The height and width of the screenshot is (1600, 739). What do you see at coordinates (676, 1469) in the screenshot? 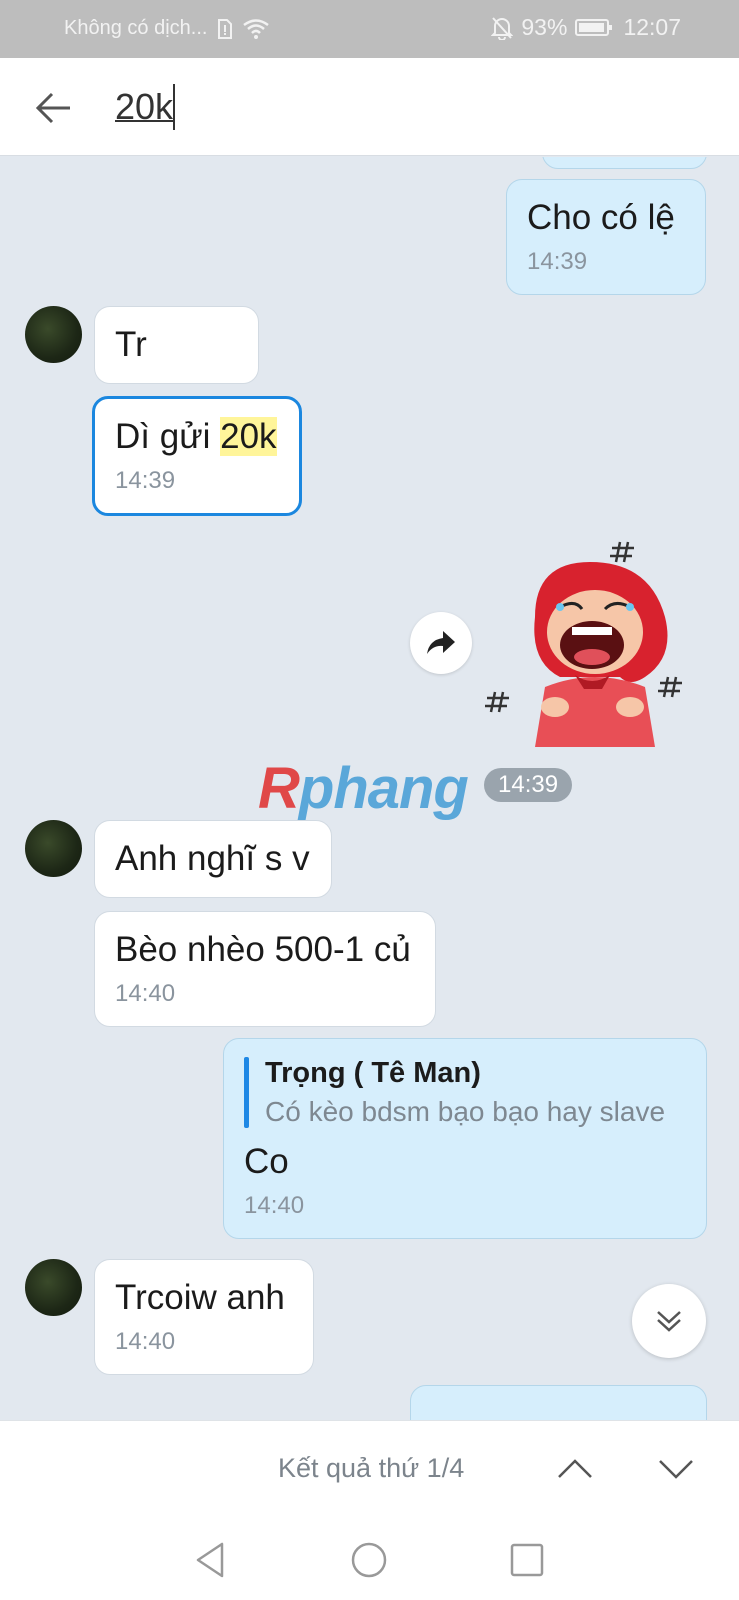
I see `chevron-down-icon` at bounding box center [676, 1469].